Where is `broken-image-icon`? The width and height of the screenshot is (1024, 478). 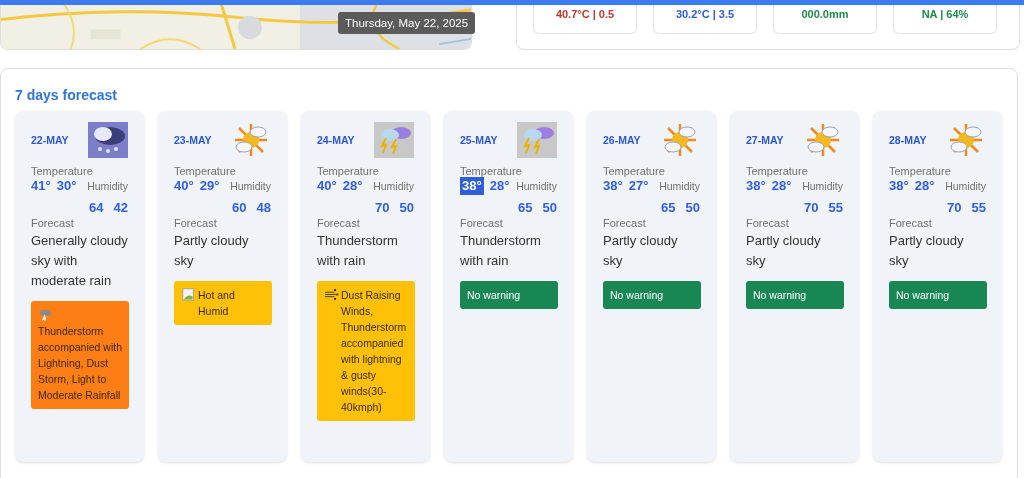 broken-image-icon is located at coordinates (188, 294).